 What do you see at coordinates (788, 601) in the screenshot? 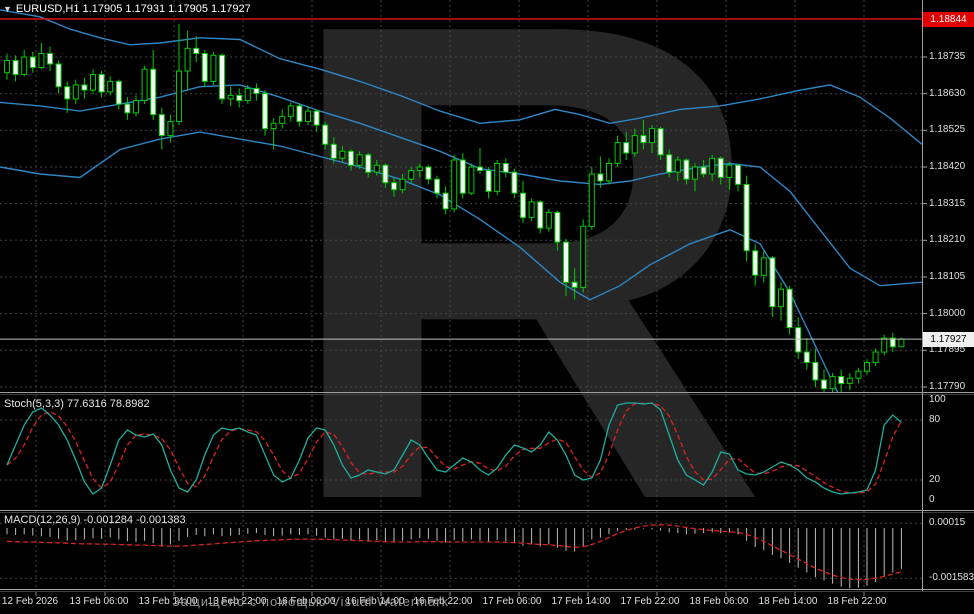
I see `time-axis-label: 18 Feb 14:00` at bounding box center [788, 601].